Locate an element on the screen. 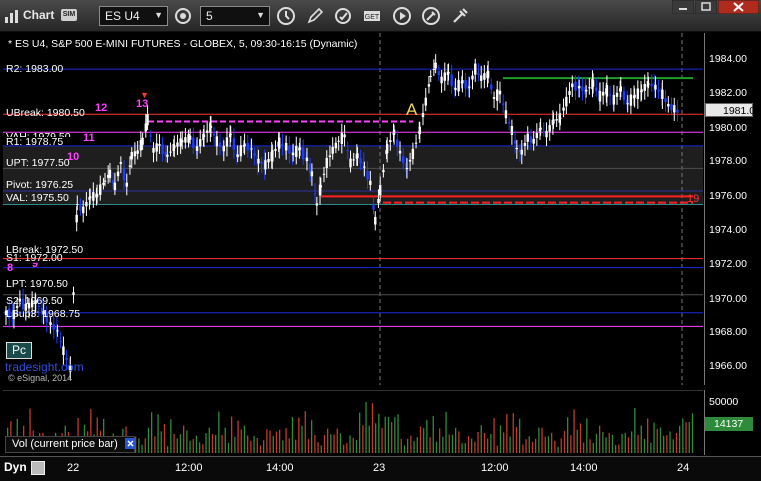 This screenshot has width=761, height=481. time-tick: 22 is located at coordinates (73, 468).